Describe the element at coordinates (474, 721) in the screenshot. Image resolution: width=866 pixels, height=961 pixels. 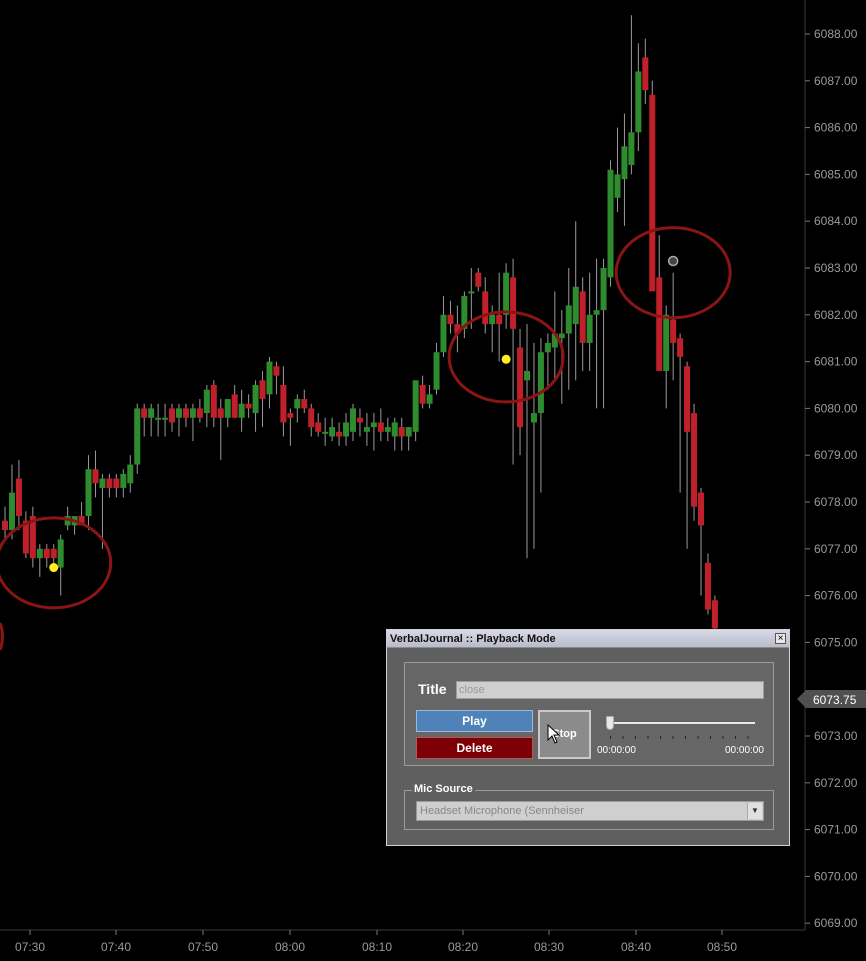
I see `play-button: Play` at that location.